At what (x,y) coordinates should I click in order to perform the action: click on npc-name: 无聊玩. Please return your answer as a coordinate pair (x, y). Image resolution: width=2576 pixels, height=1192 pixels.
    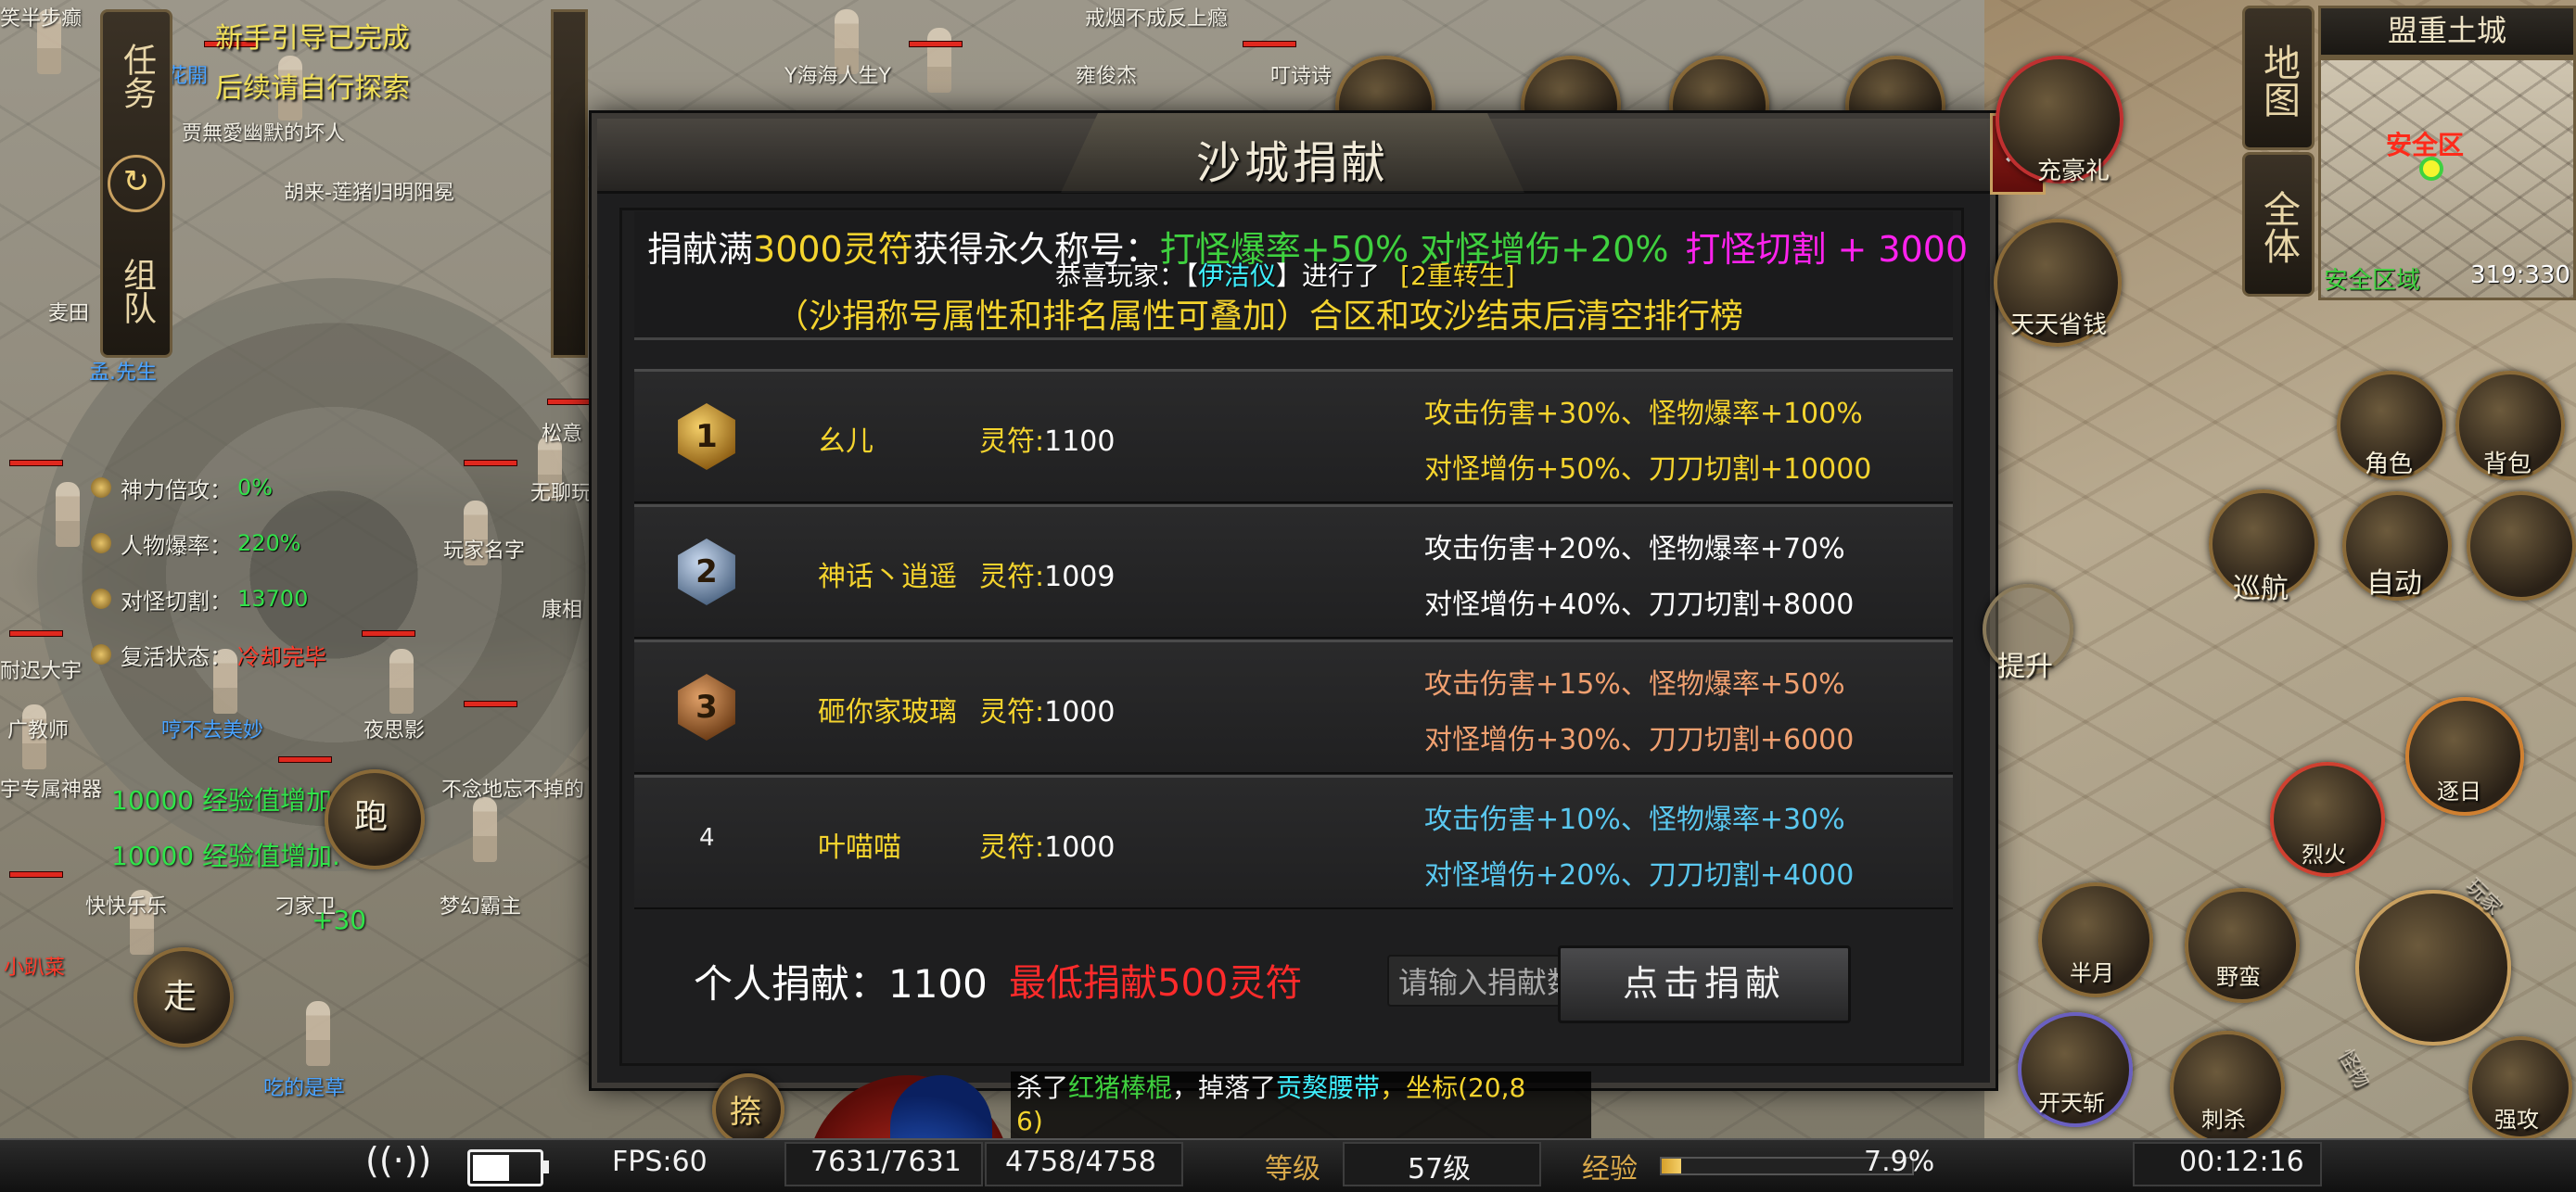
    Looking at the image, I should click on (561, 491).